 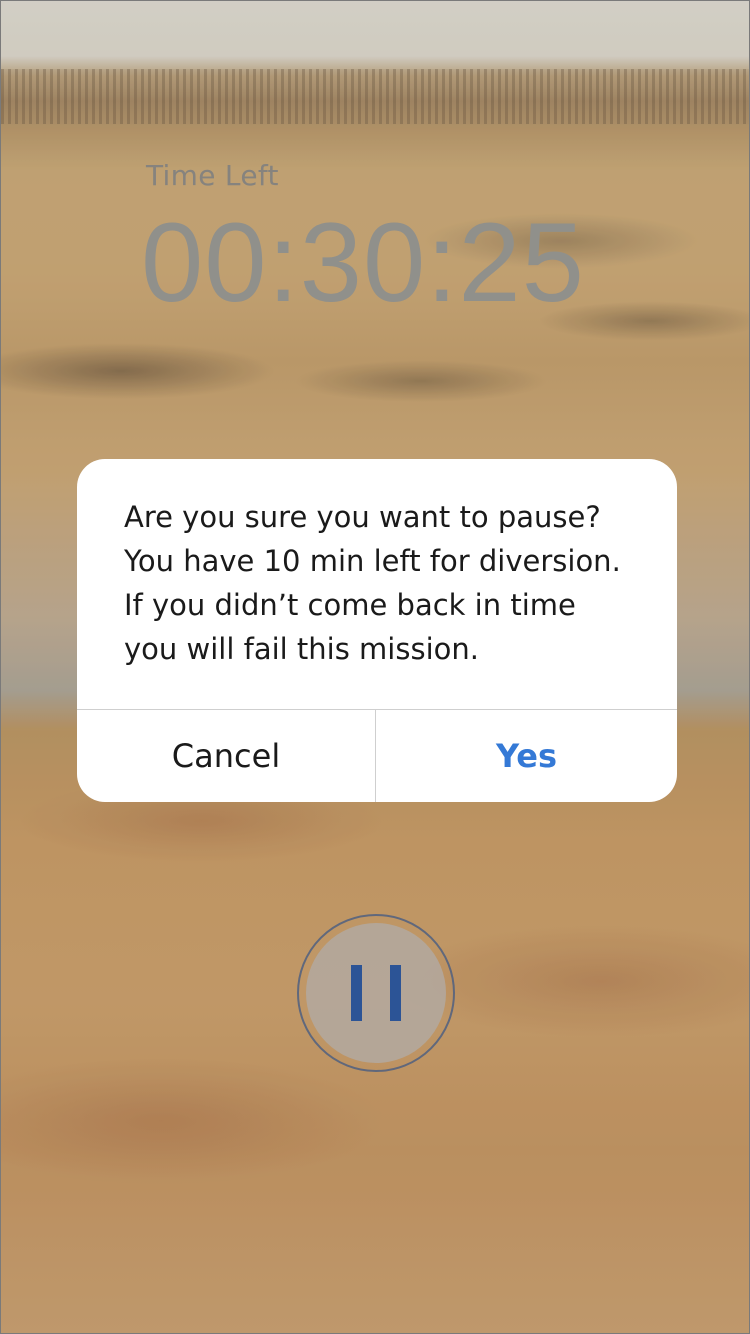 What do you see at coordinates (226, 756) in the screenshot?
I see `cancel-button: Cancel` at bounding box center [226, 756].